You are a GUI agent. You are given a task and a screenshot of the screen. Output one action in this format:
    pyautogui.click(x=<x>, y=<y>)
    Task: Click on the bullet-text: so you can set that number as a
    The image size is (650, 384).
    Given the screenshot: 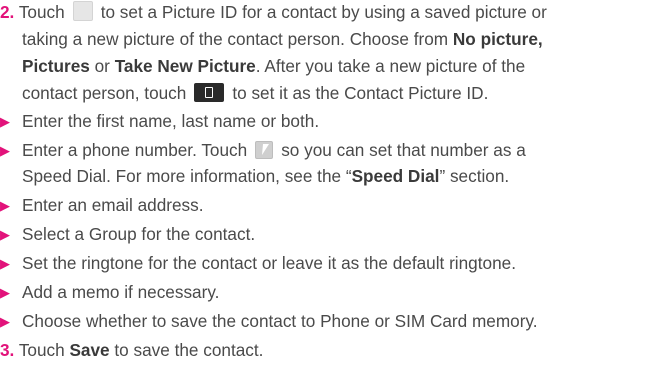 What is the action you would take?
    pyautogui.click(x=403, y=150)
    